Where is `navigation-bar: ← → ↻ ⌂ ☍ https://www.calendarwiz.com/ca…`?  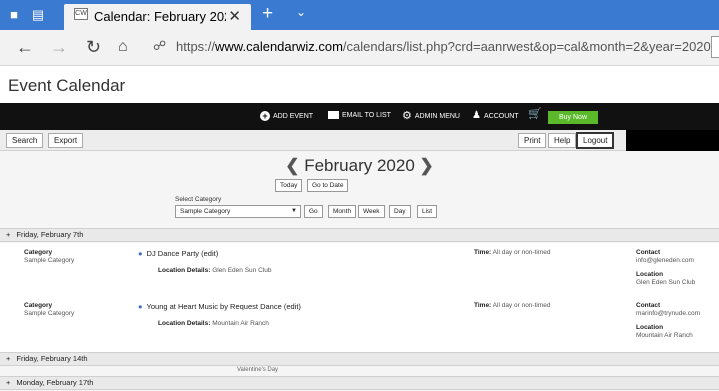 navigation-bar: ← → ↻ ⌂ ☍ https://www.calendarwiz.com/ca… is located at coordinates (359, 48).